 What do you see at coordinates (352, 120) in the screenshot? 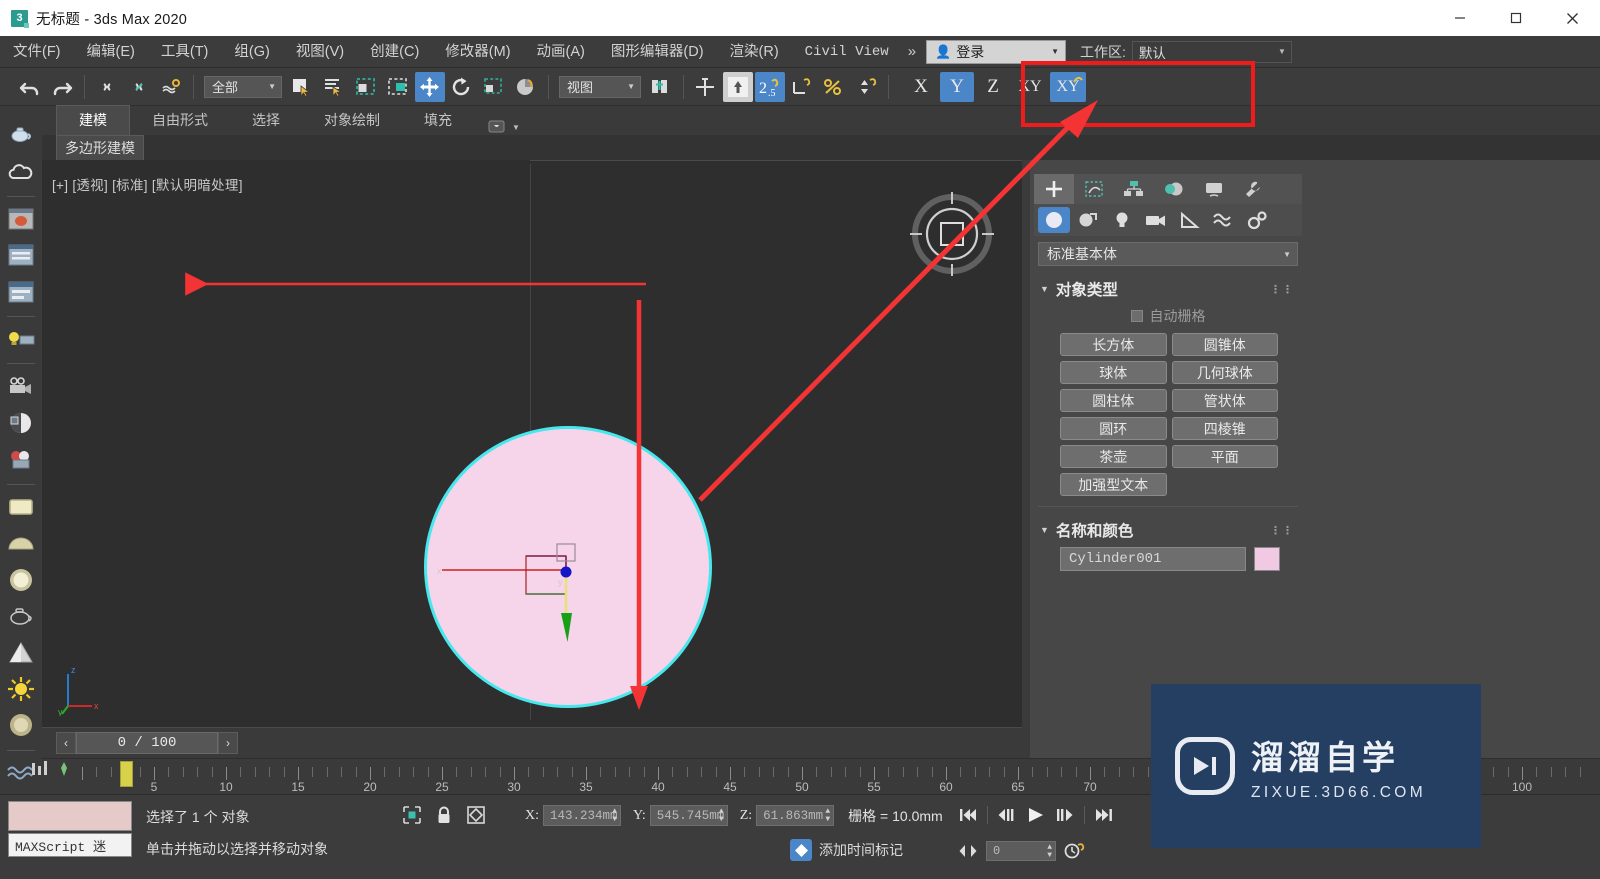
I see `ribbon-tab-object-paint: 对象绘制` at bounding box center [352, 120].